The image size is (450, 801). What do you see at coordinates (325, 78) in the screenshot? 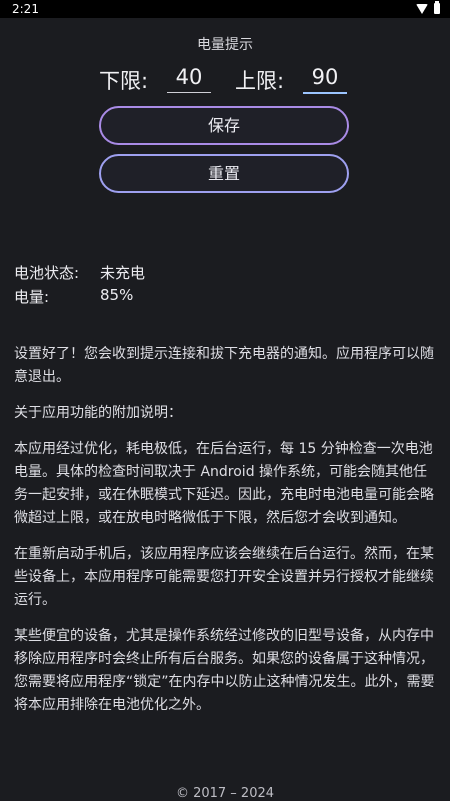
I see `upper-limit-input` at bounding box center [325, 78].